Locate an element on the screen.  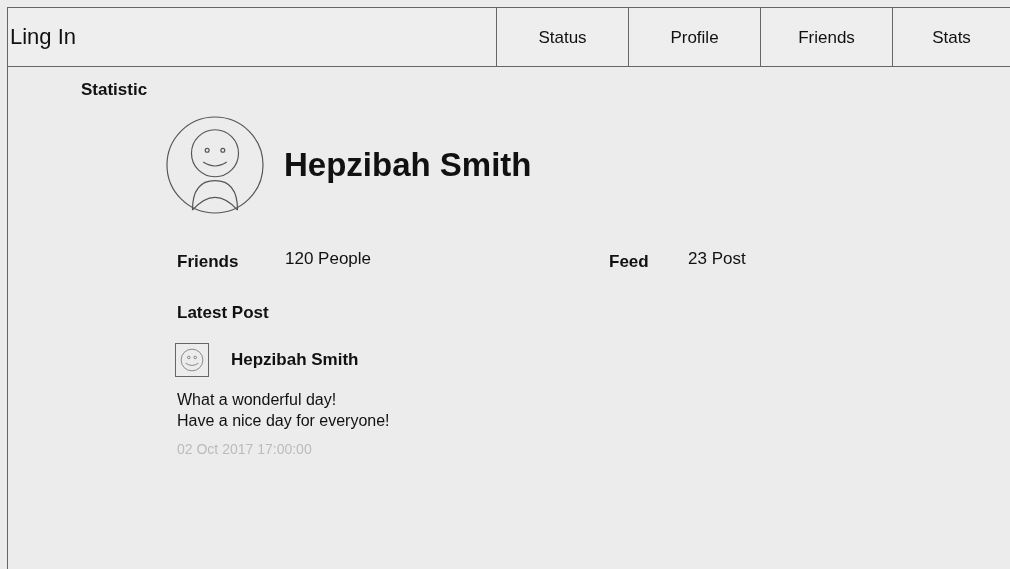
post-avatar-icon is located at coordinates (192, 359).